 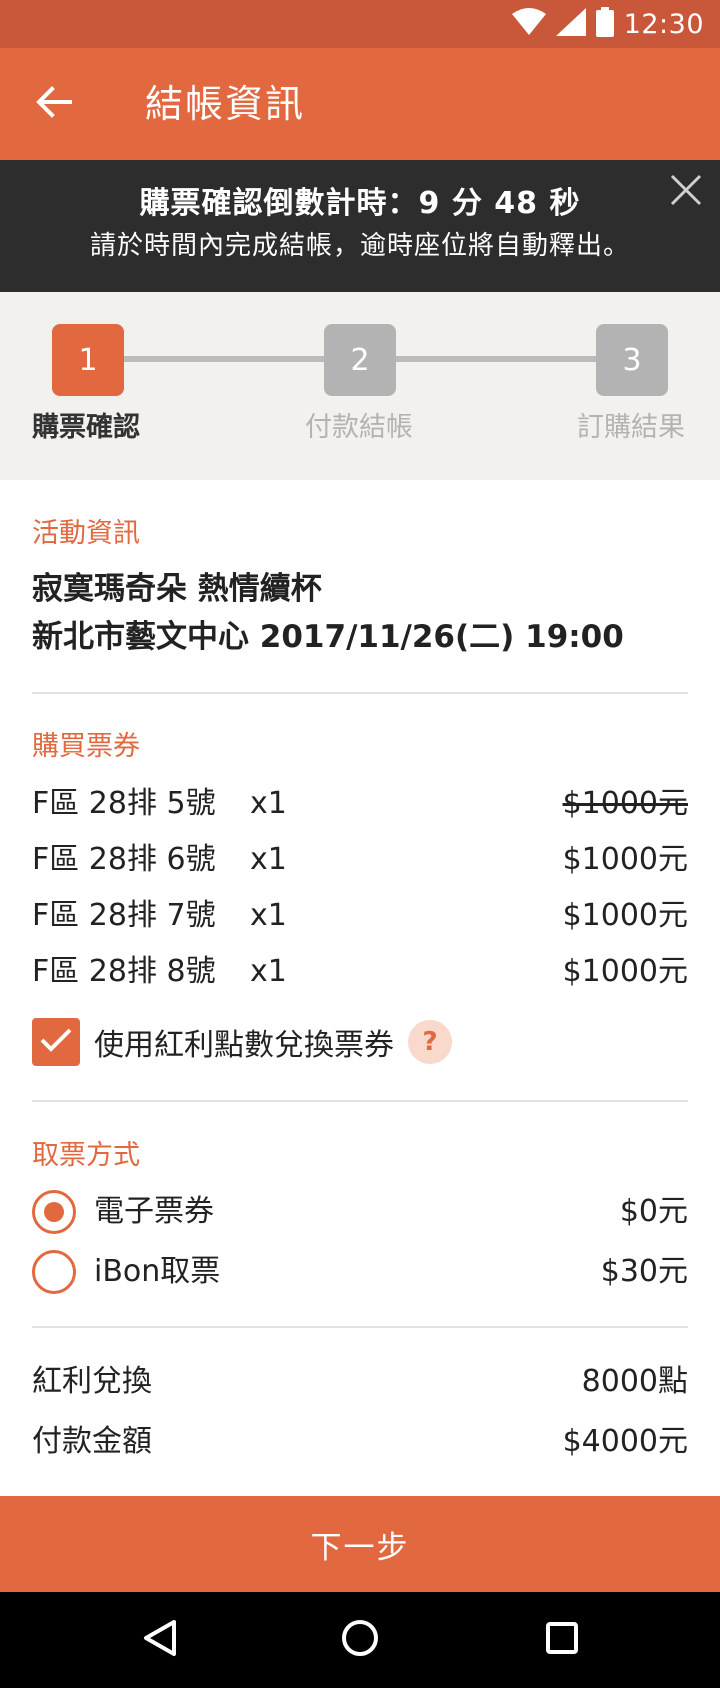 I want to click on tickets-section-title: 購買票券, so click(x=86, y=746).